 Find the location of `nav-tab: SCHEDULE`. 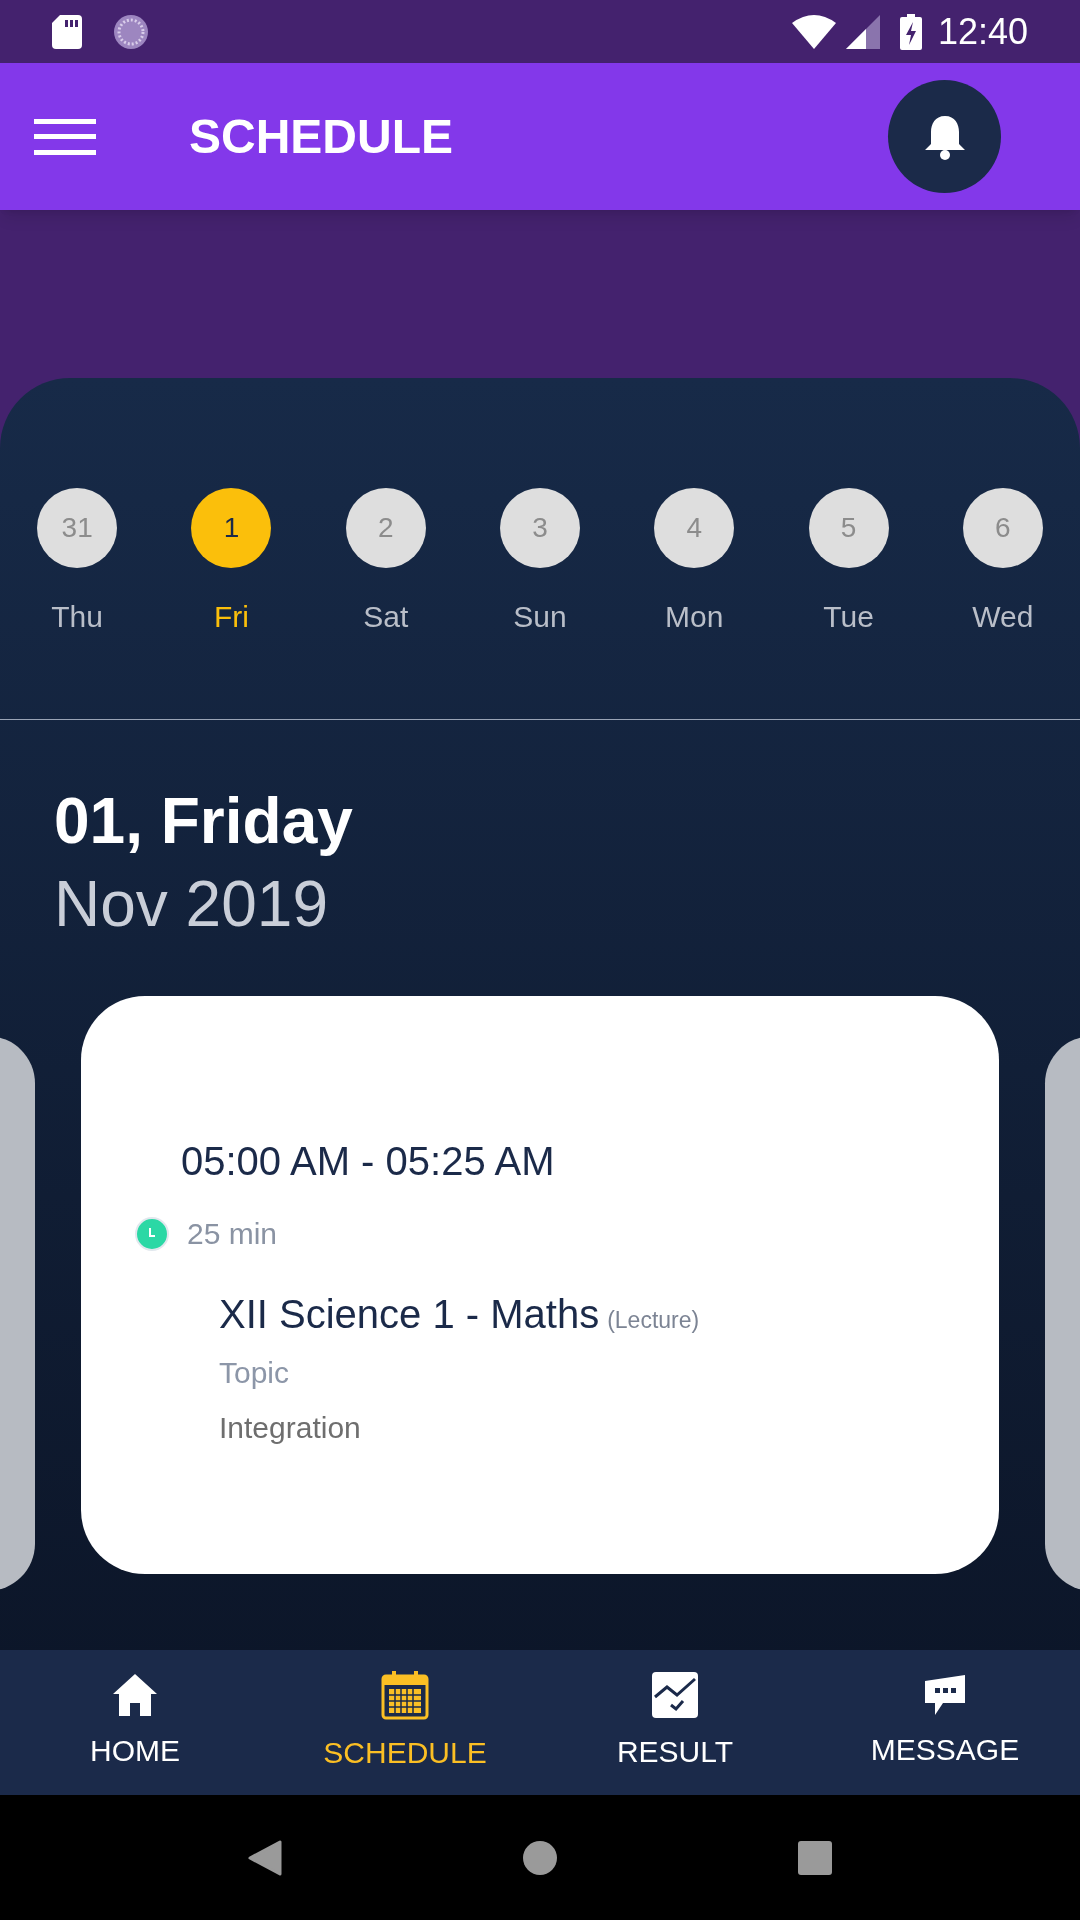

nav-tab: SCHEDULE is located at coordinates (405, 1722).